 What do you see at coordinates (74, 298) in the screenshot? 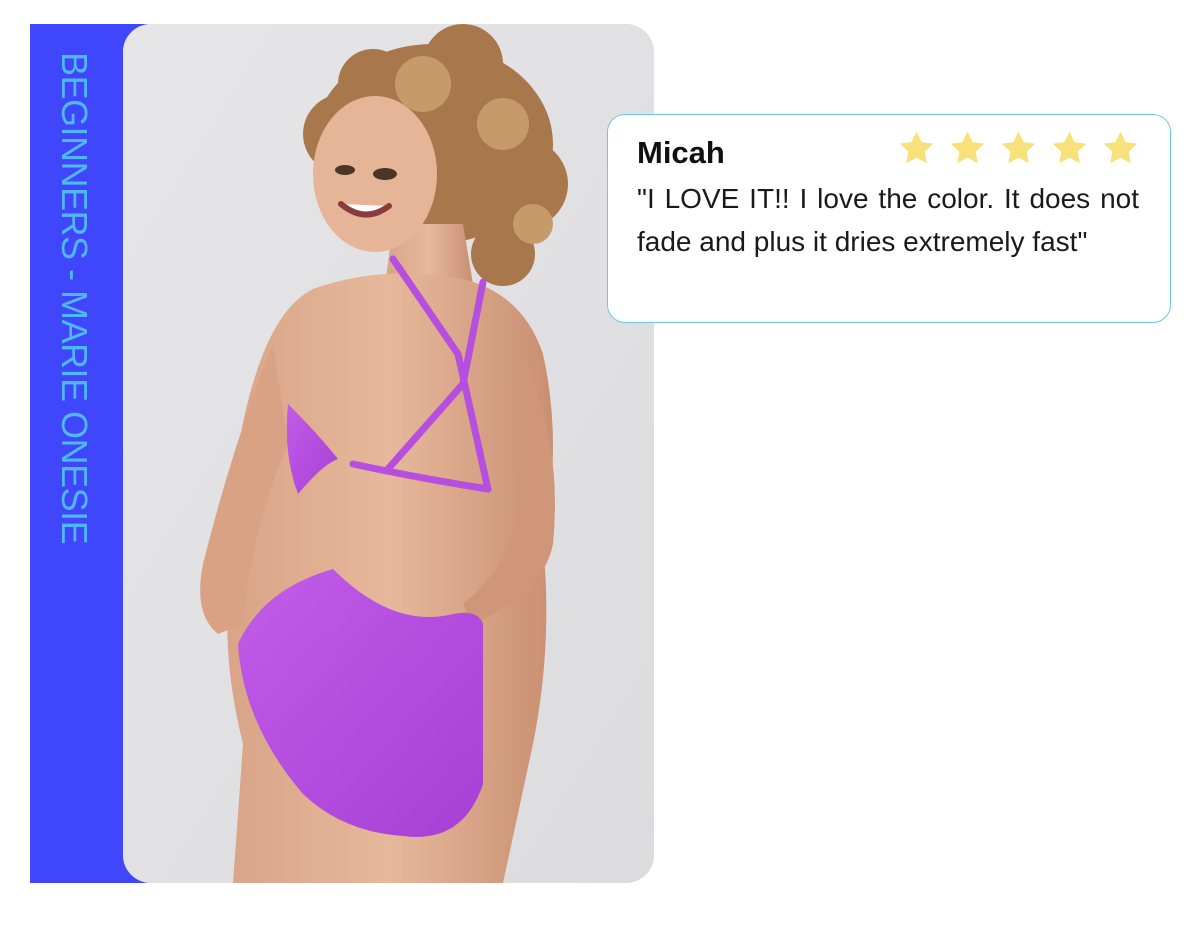
I see `product-name-label: BEGINNERS - MARIE ONESIE` at bounding box center [74, 298].